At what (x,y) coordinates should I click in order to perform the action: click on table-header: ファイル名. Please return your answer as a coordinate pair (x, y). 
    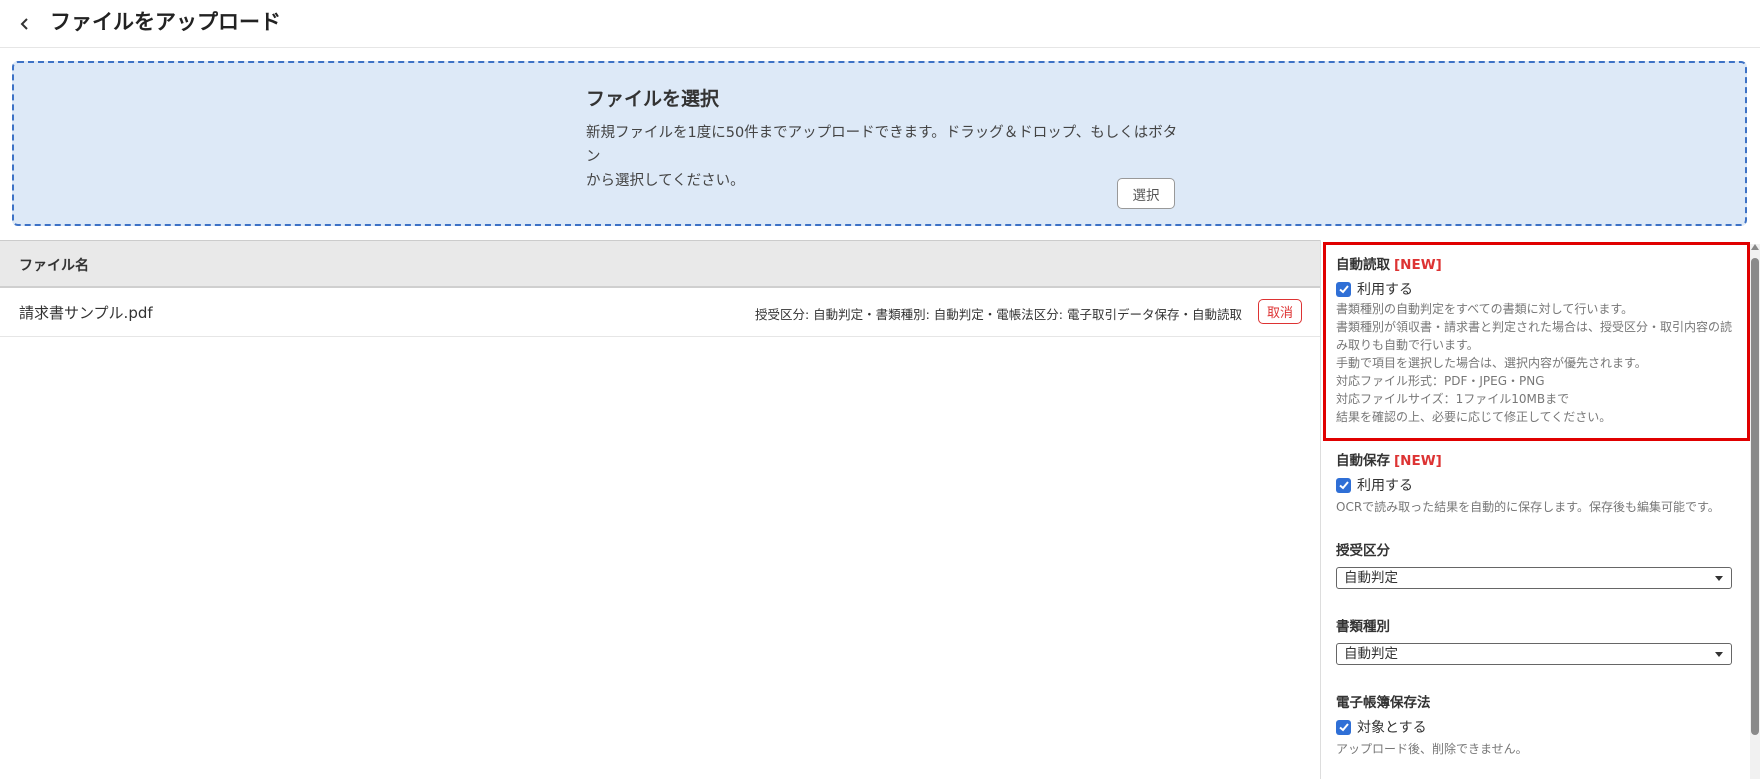
    Looking at the image, I should click on (660, 264).